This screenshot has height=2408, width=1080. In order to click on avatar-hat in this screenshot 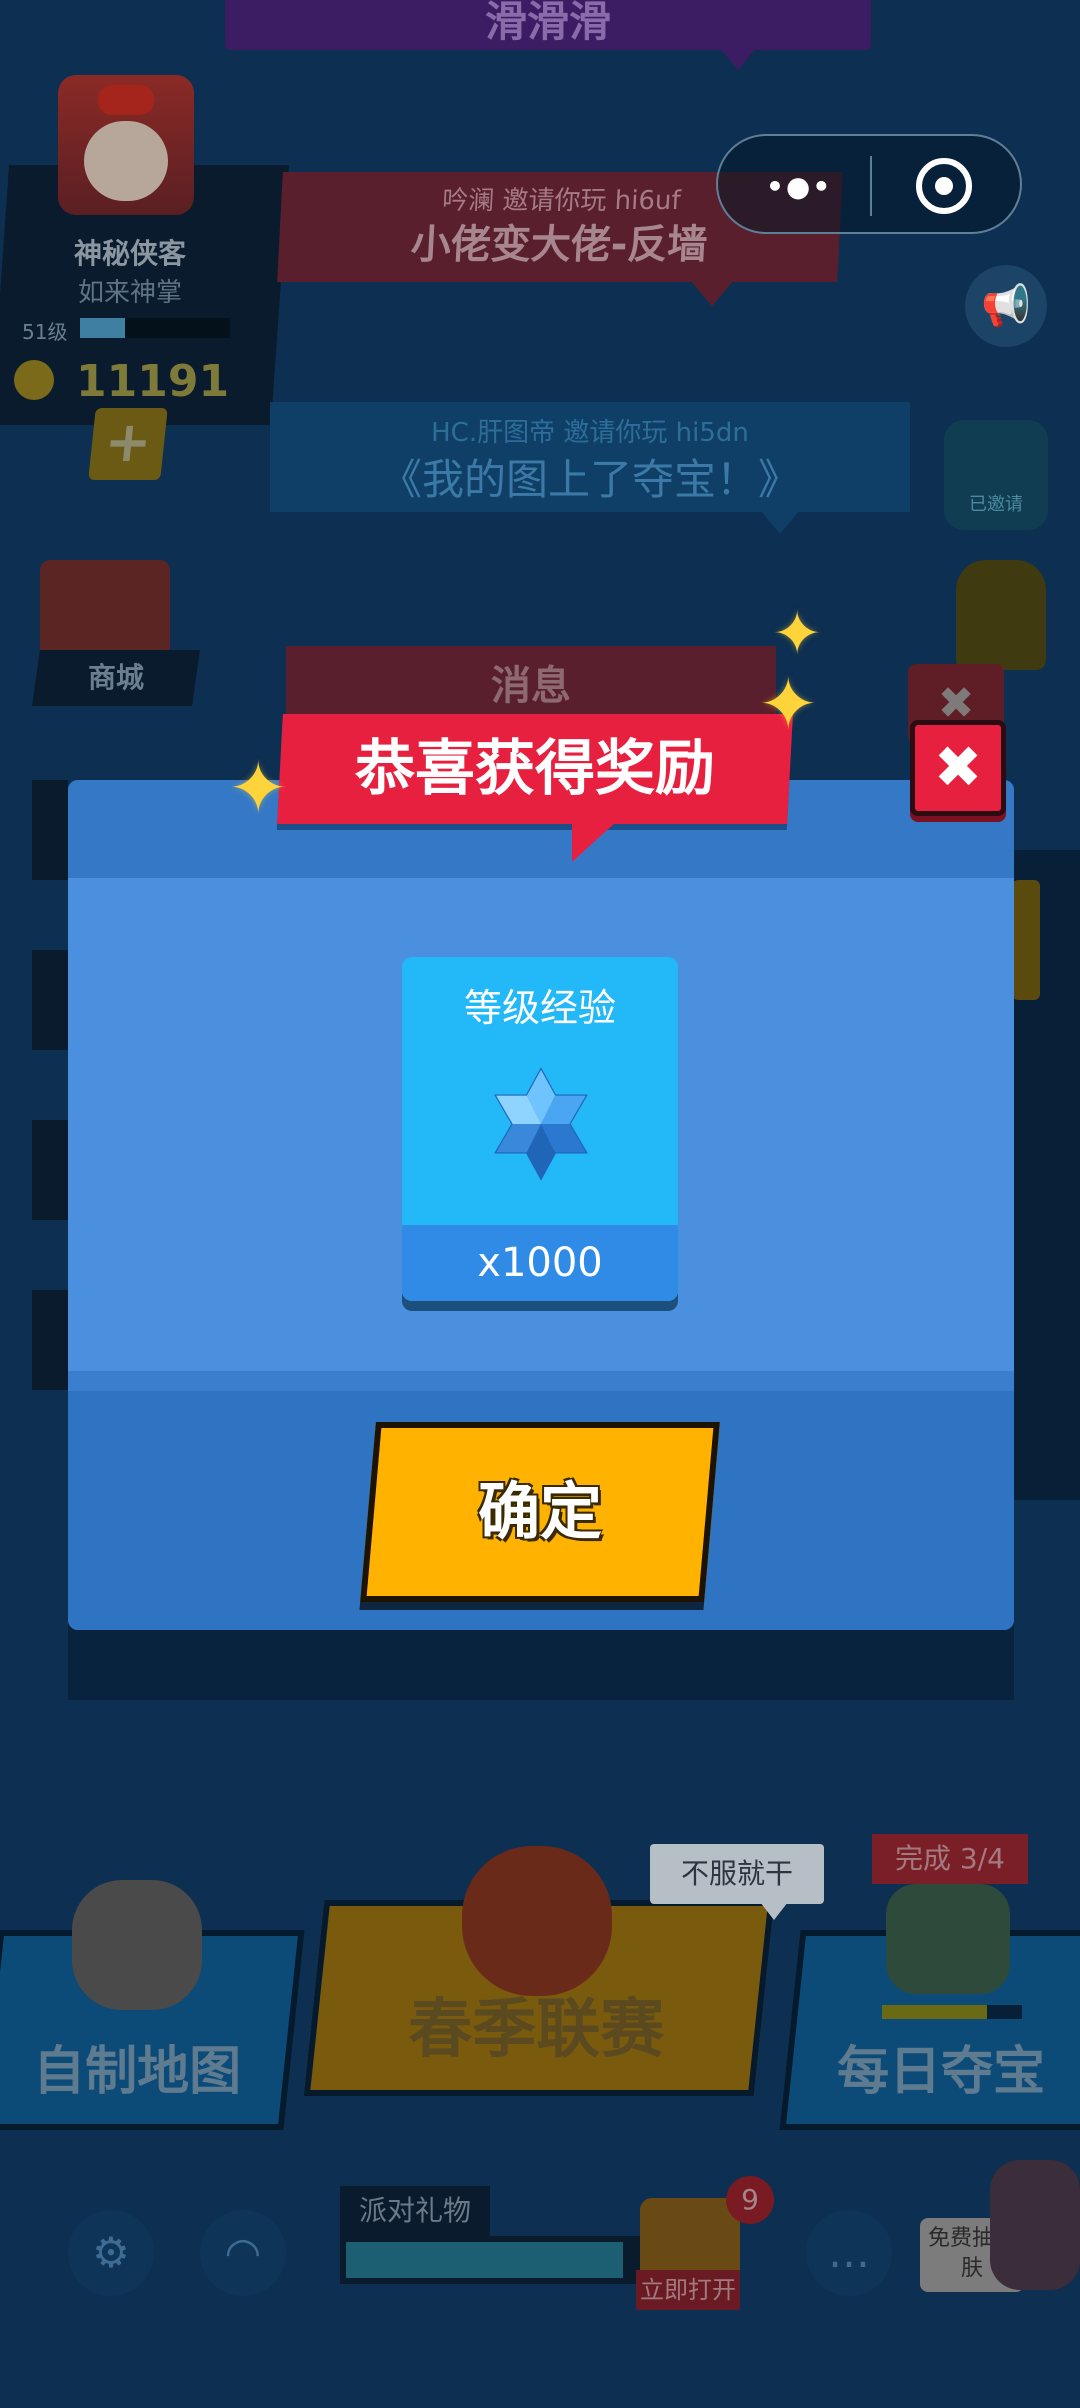, I will do `click(126, 100)`.